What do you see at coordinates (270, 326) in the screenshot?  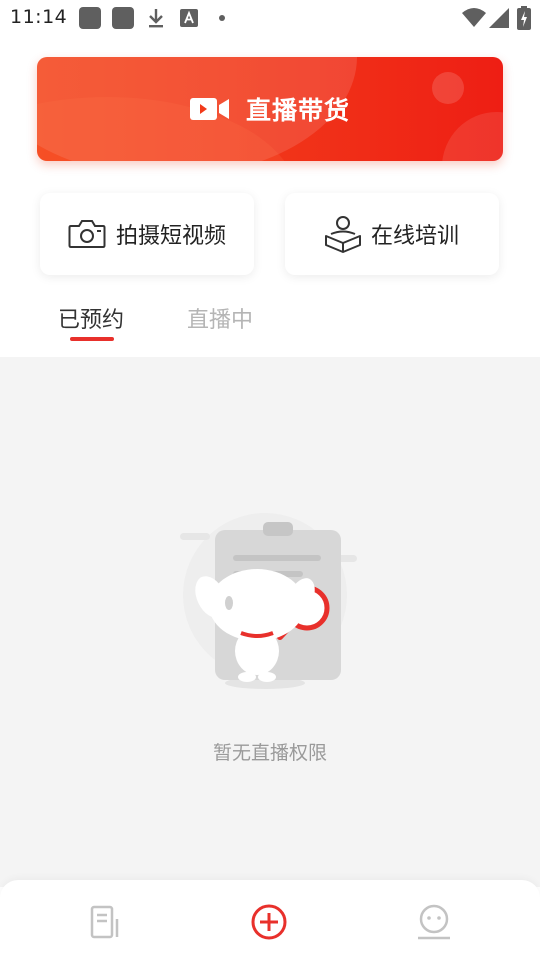 I see `tab-bar: 已预约 直播中` at bounding box center [270, 326].